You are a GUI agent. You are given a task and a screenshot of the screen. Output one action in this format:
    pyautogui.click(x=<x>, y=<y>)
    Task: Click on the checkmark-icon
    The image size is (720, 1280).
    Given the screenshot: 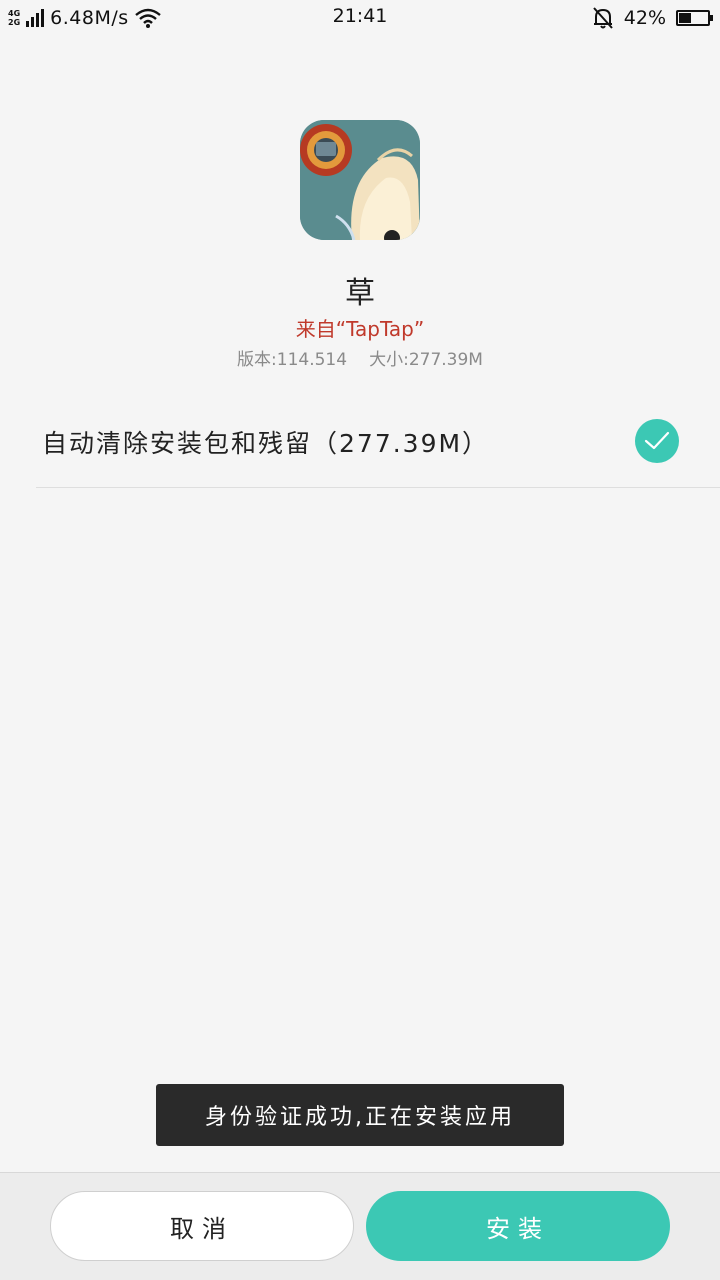 What is the action you would take?
    pyautogui.click(x=657, y=440)
    